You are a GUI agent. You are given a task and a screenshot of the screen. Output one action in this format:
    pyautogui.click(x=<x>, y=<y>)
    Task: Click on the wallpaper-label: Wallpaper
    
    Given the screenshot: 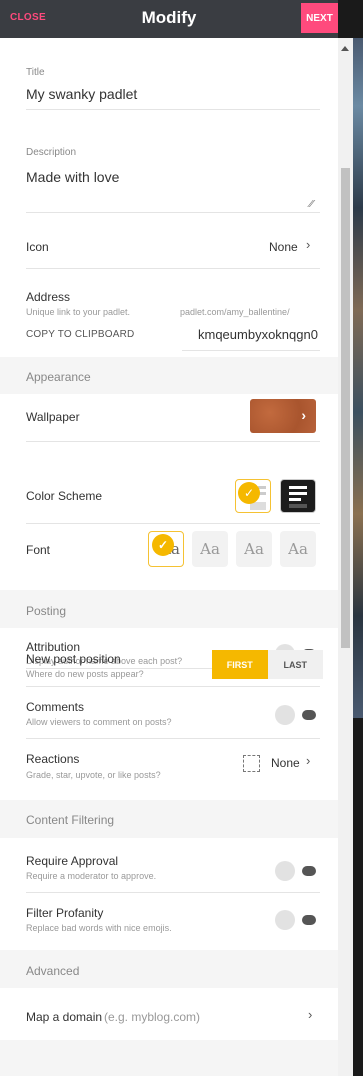 What is the action you would take?
    pyautogui.click(x=53, y=417)
    